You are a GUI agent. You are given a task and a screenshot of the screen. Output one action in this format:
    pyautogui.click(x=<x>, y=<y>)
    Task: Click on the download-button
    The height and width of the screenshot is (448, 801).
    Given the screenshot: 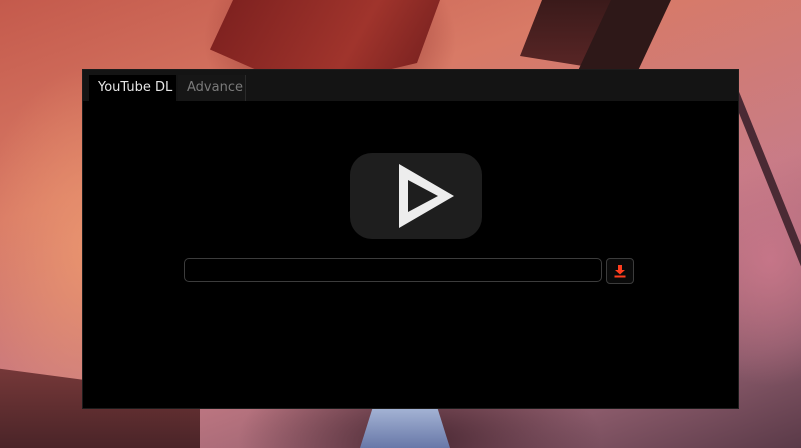 What is the action you would take?
    pyautogui.click(x=620, y=271)
    